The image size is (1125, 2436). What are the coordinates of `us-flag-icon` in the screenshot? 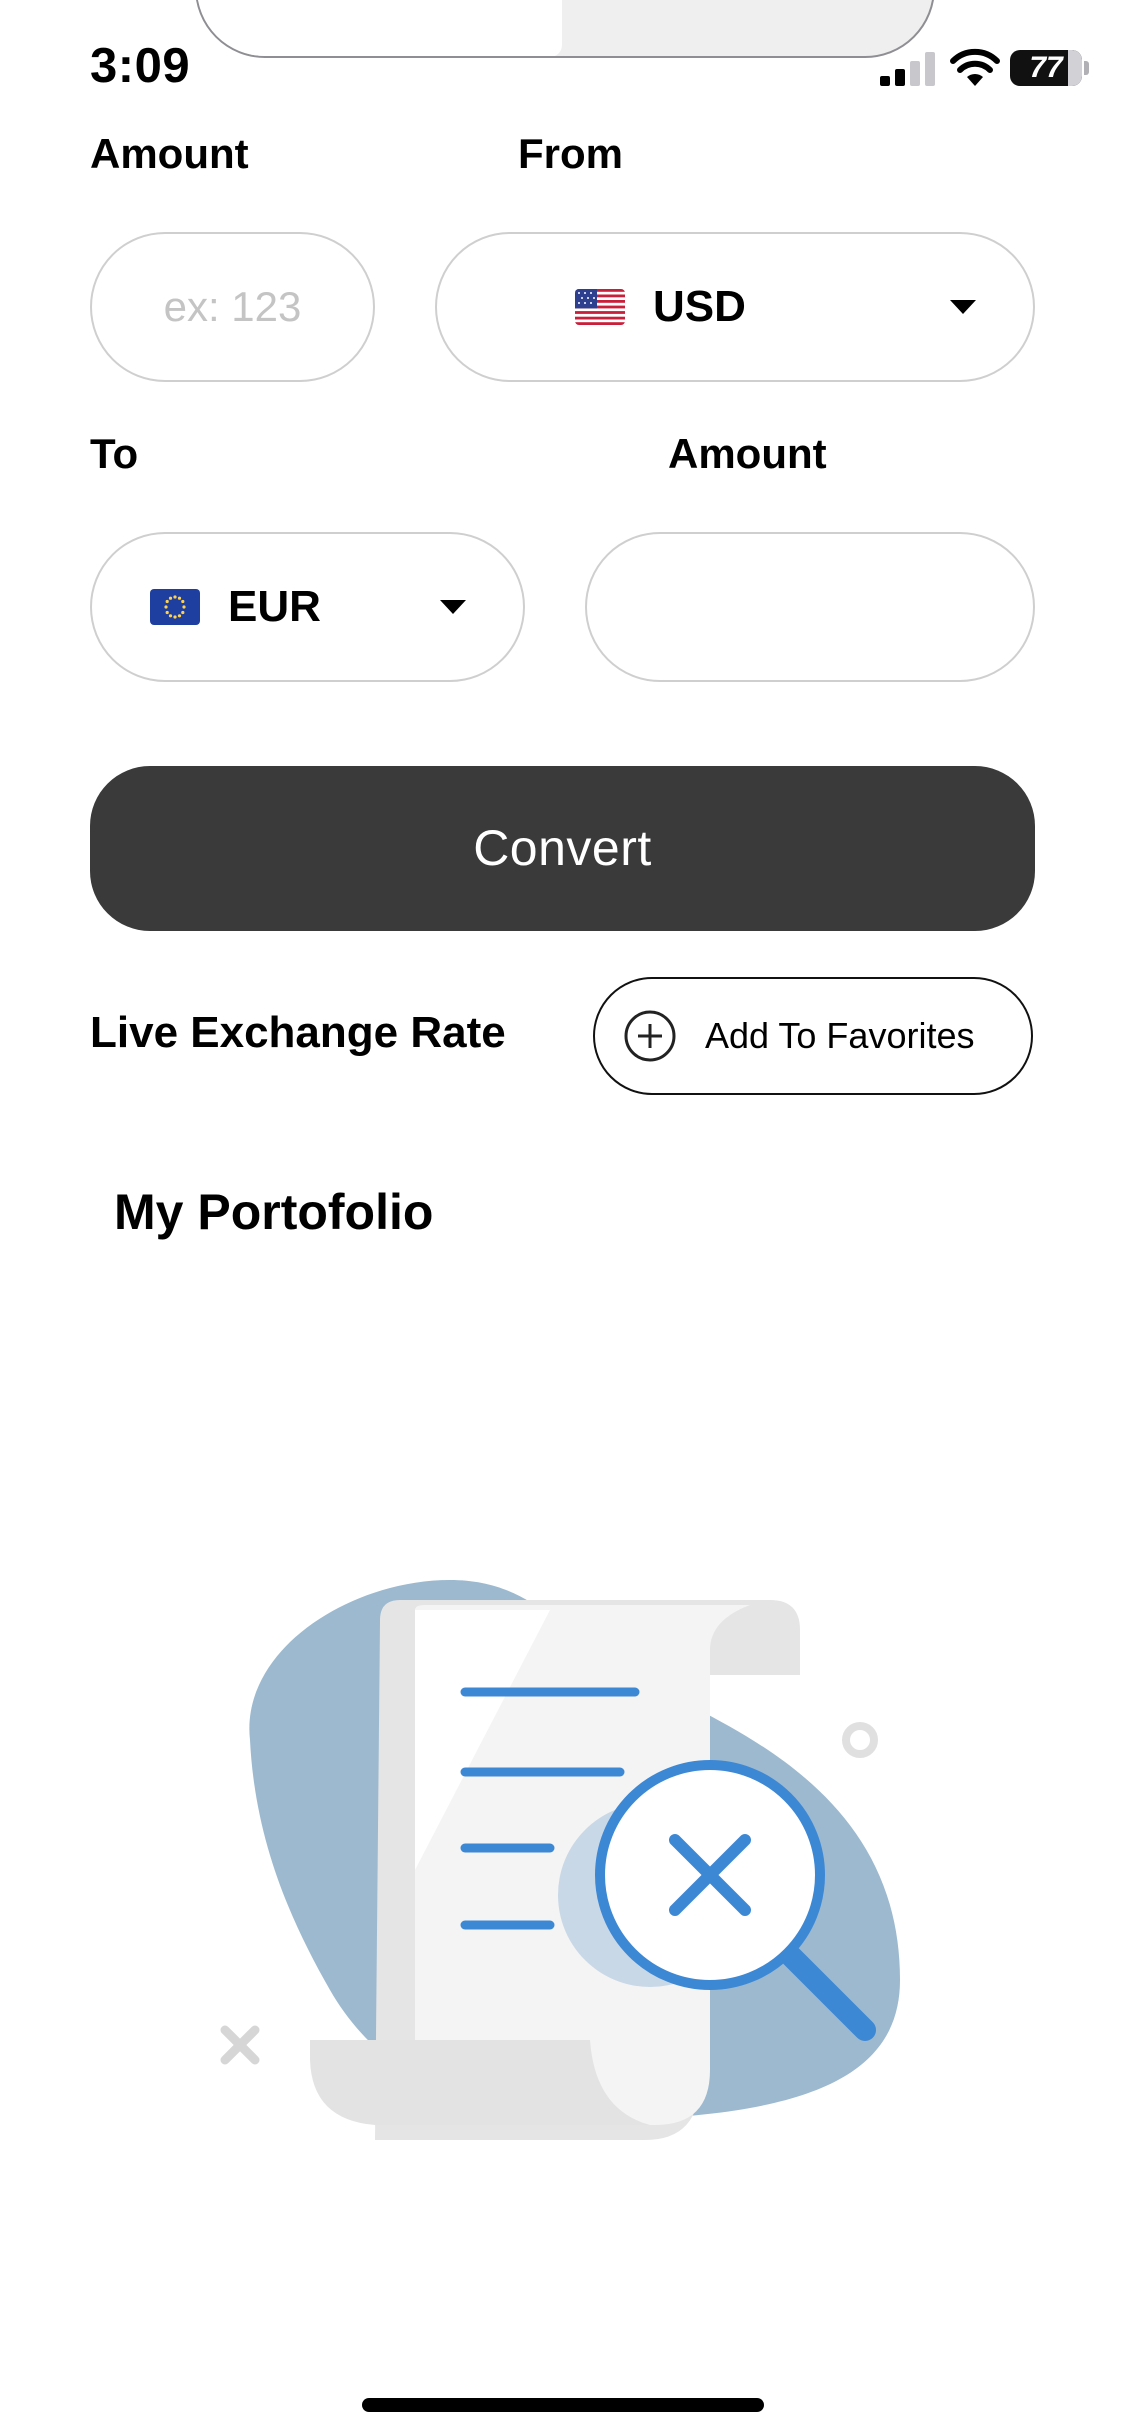 It's located at (600, 307).